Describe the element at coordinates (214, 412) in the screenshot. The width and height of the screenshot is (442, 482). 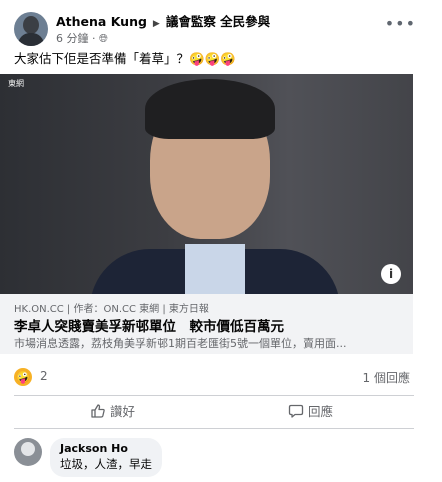
I see `action-bar: 讚好 回應` at that location.